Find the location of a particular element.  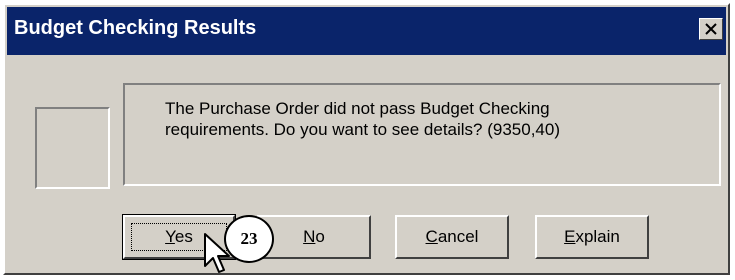

step-number: 23 is located at coordinates (249, 238).